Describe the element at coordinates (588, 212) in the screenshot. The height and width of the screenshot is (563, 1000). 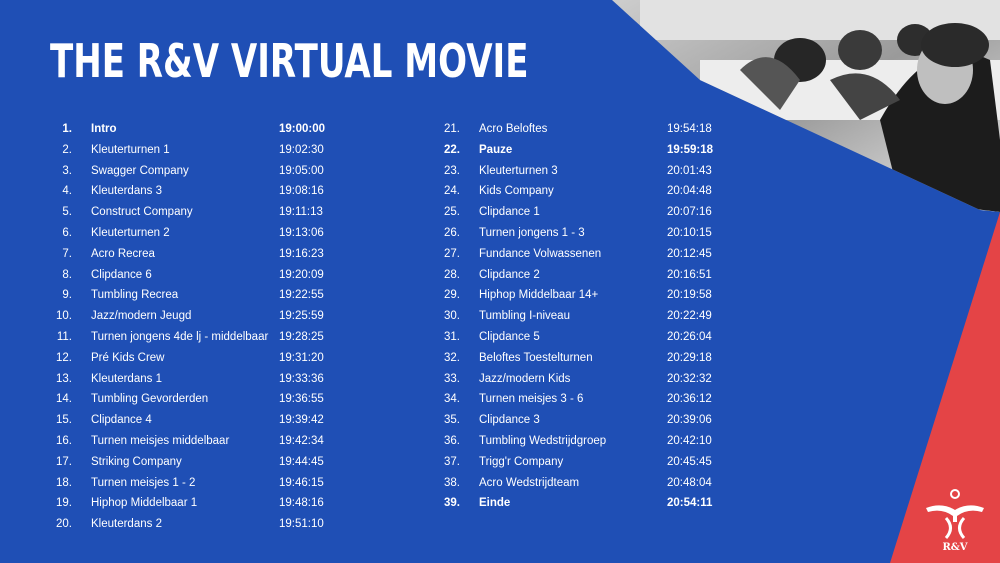
I see `schedule-row: 25. Clipdance 1 20:07:16` at that location.